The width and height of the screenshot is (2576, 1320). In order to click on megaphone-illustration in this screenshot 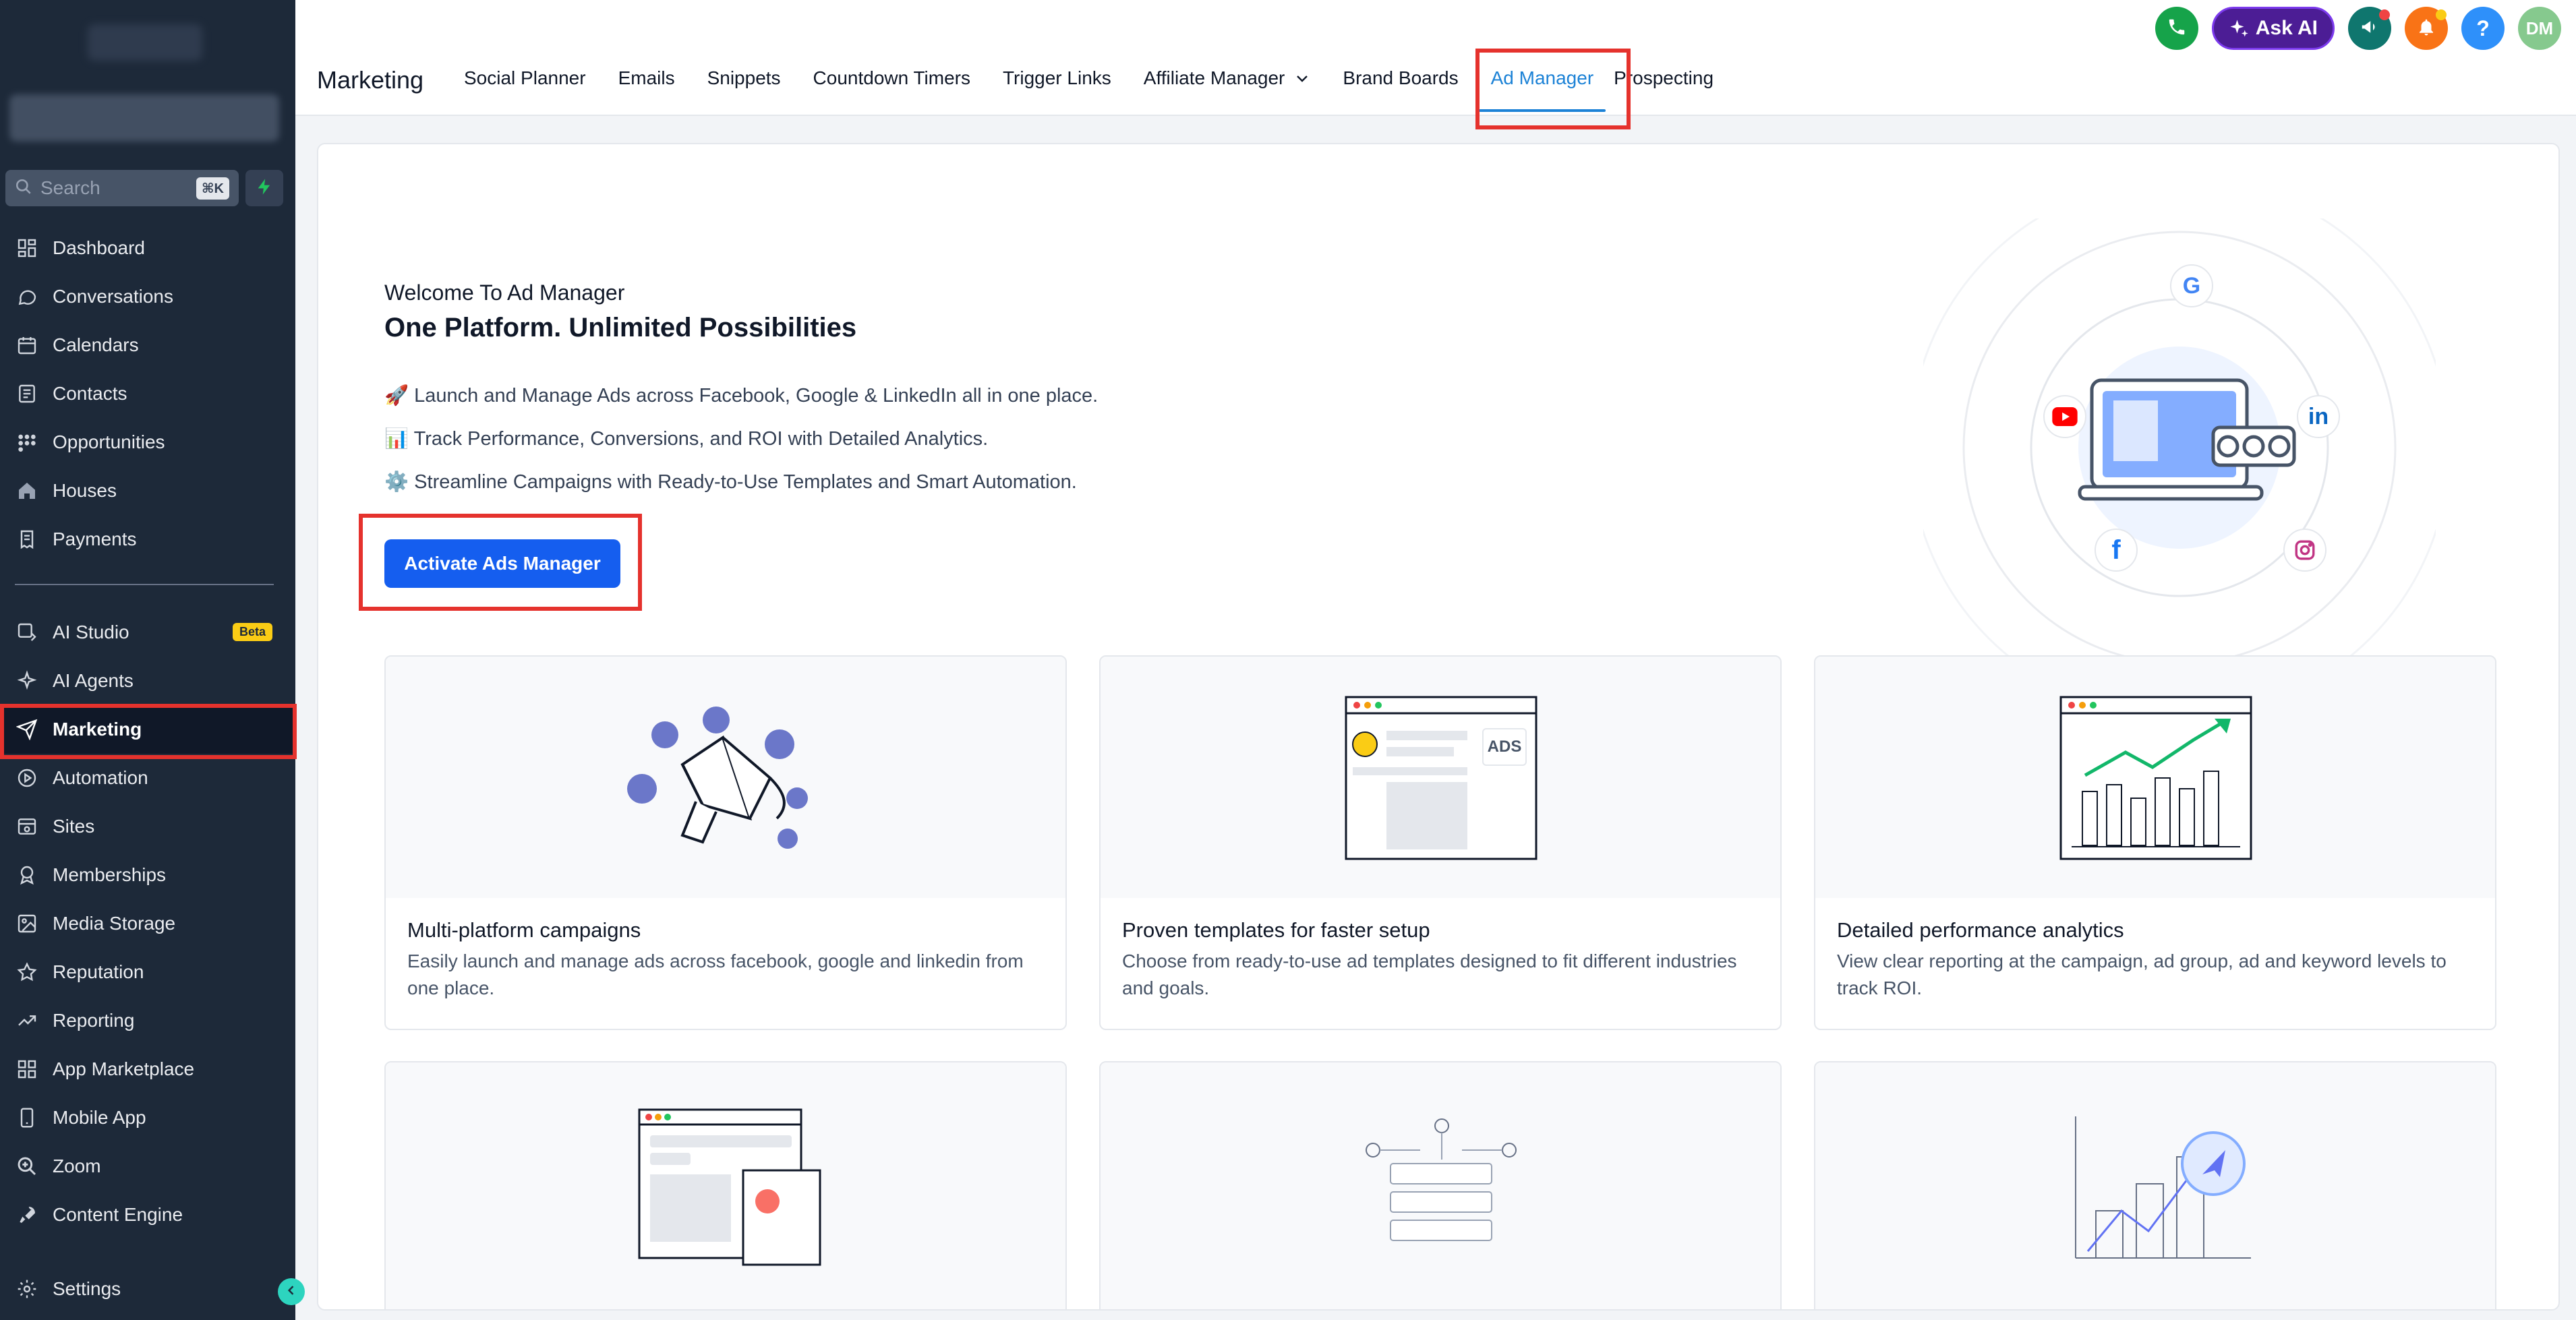, I will do `click(717, 778)`.